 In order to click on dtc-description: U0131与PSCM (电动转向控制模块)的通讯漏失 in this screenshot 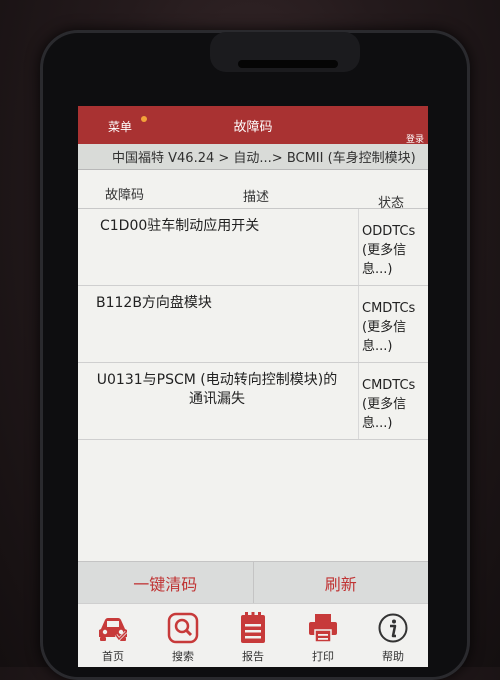, I will do `click(217, 389)`.